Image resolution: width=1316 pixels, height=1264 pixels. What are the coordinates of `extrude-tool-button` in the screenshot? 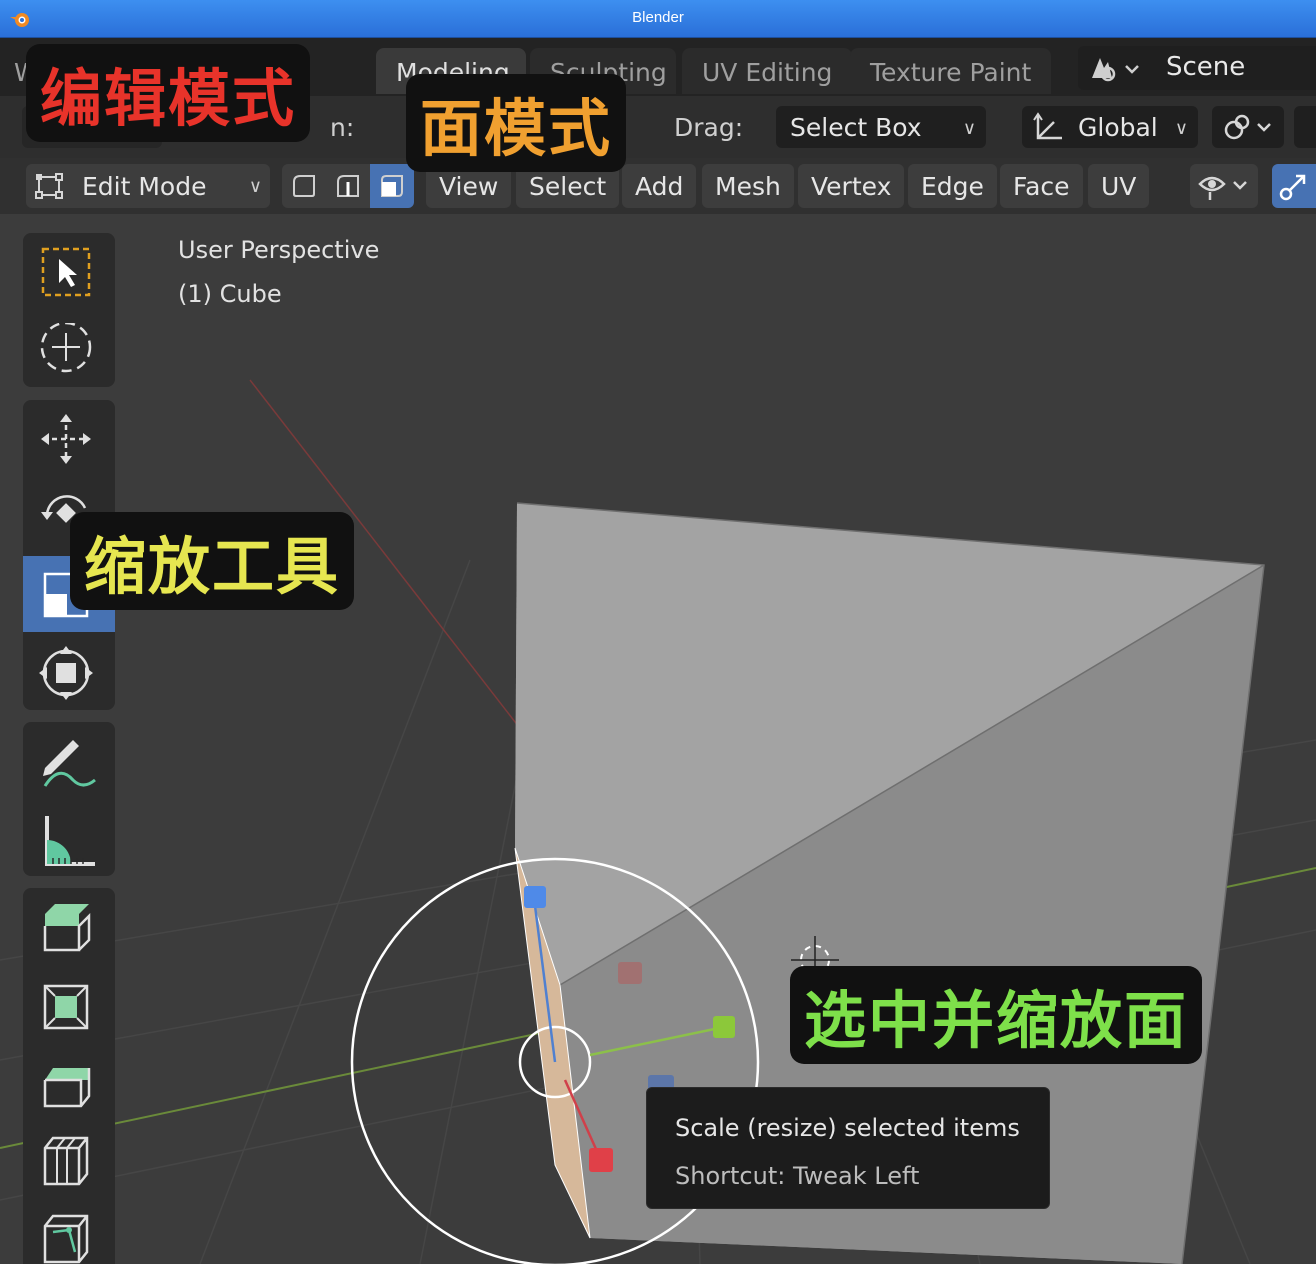 It's located at (69, 926).